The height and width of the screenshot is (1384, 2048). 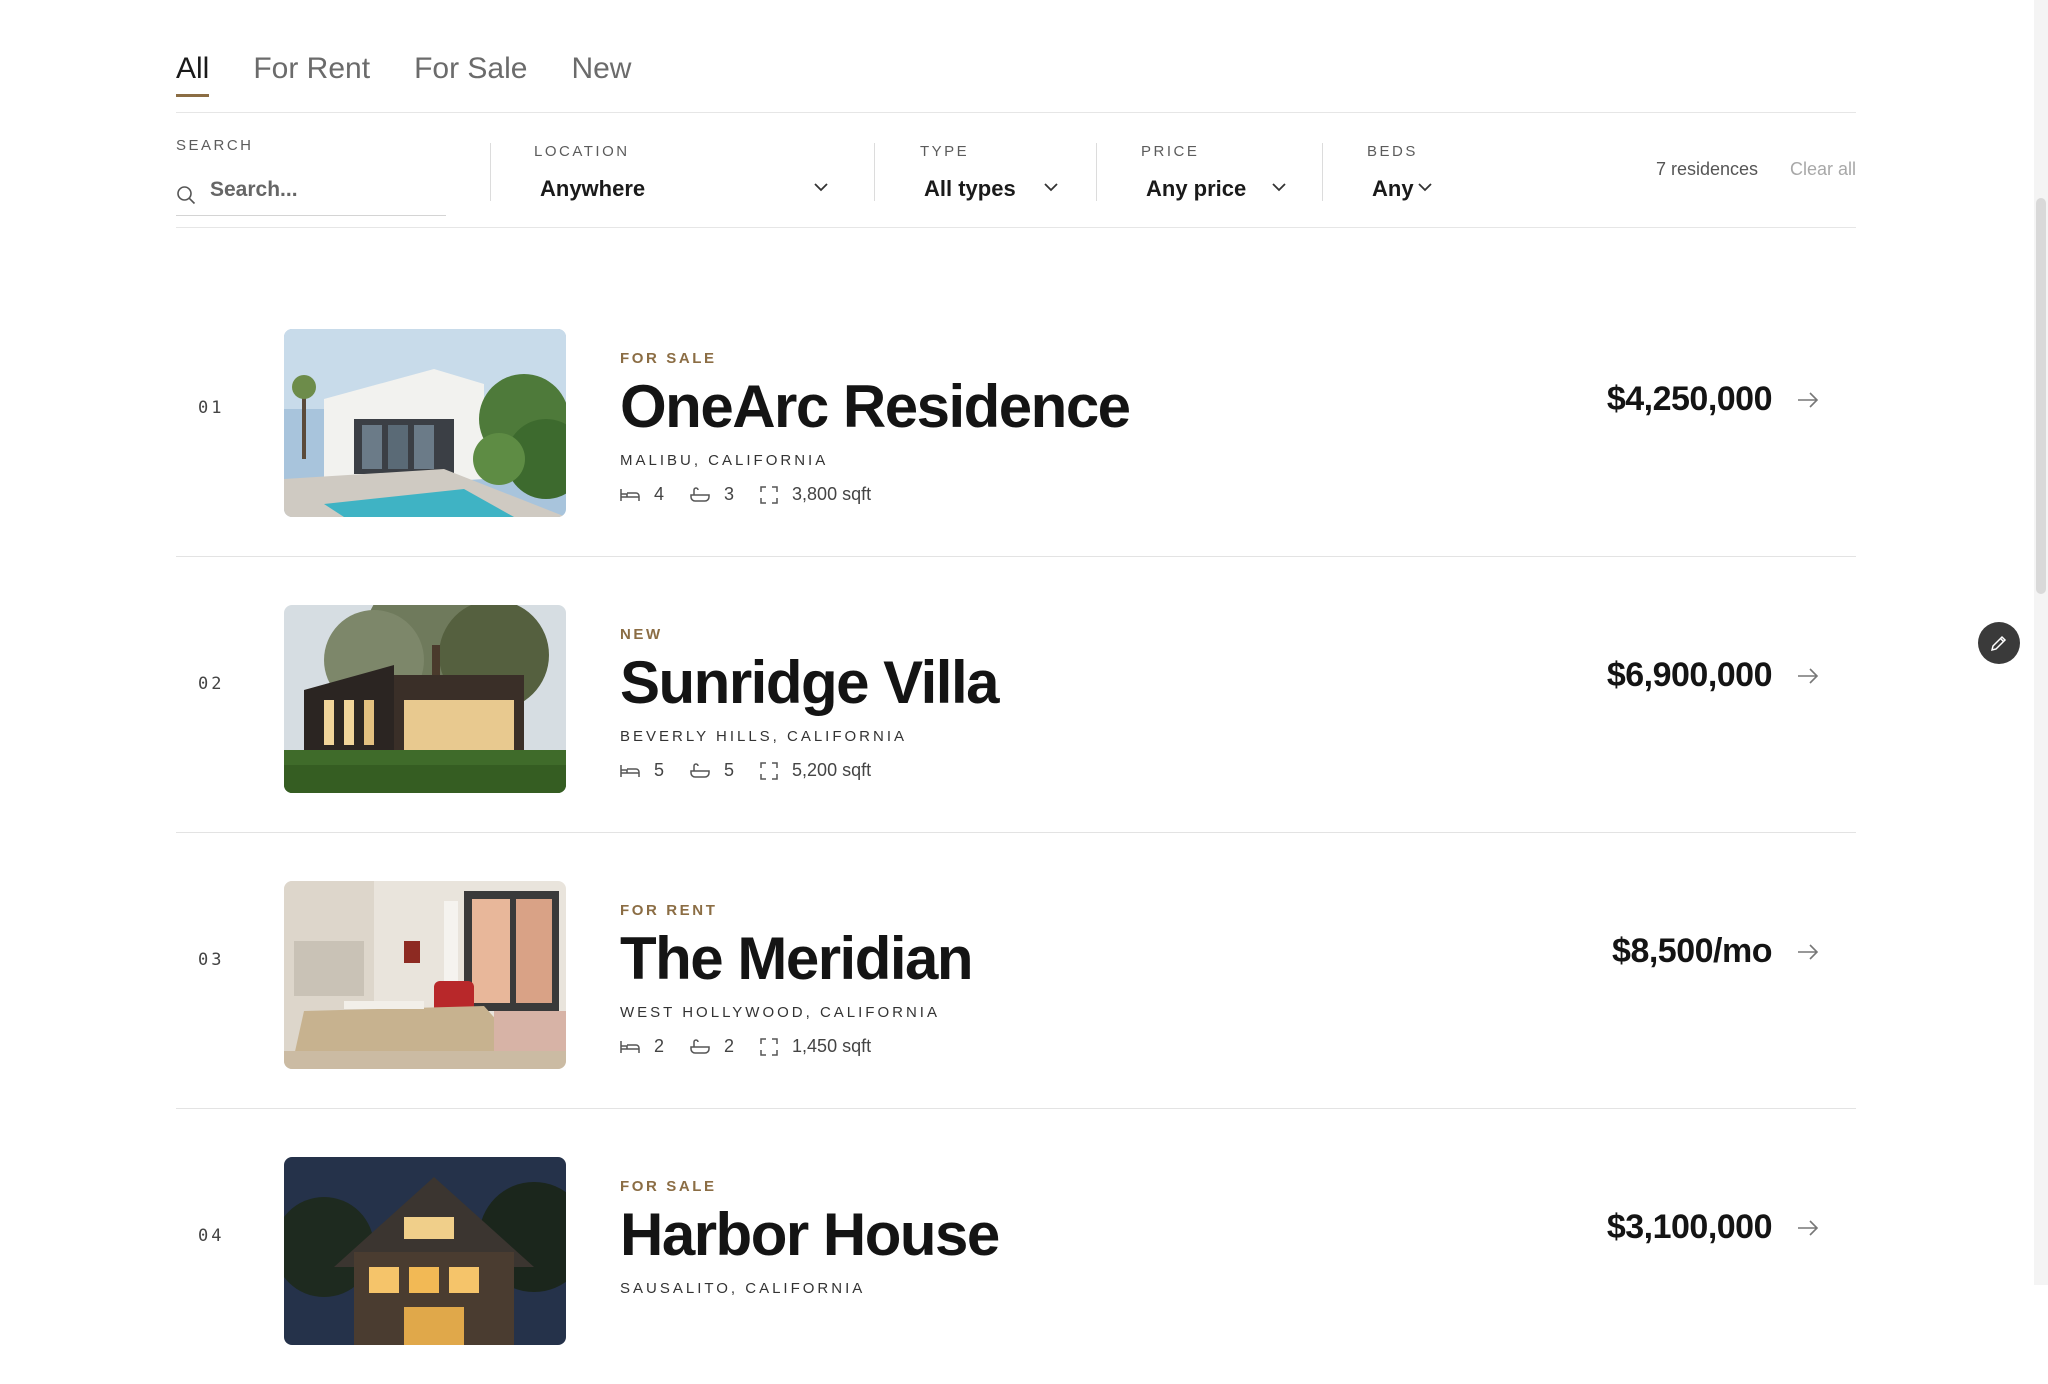 What do you see at coordinates (593, 188) in the screenshot?
I see `location-value: Anywhere` at bounding box center [593, 188].